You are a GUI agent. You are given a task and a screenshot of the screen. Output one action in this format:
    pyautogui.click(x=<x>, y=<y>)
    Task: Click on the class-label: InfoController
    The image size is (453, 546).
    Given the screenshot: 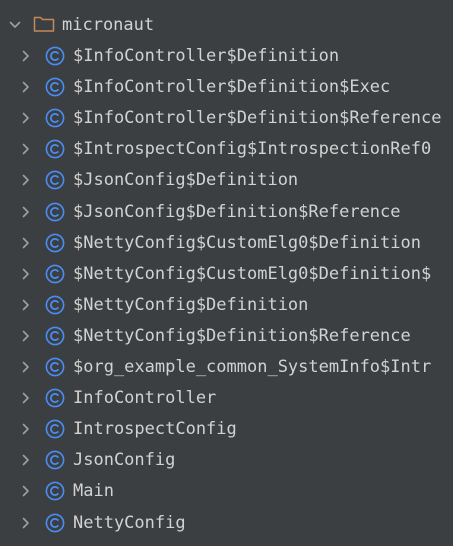 What is the action you would take?
    pyautogui.click(x=145, y=398)
    